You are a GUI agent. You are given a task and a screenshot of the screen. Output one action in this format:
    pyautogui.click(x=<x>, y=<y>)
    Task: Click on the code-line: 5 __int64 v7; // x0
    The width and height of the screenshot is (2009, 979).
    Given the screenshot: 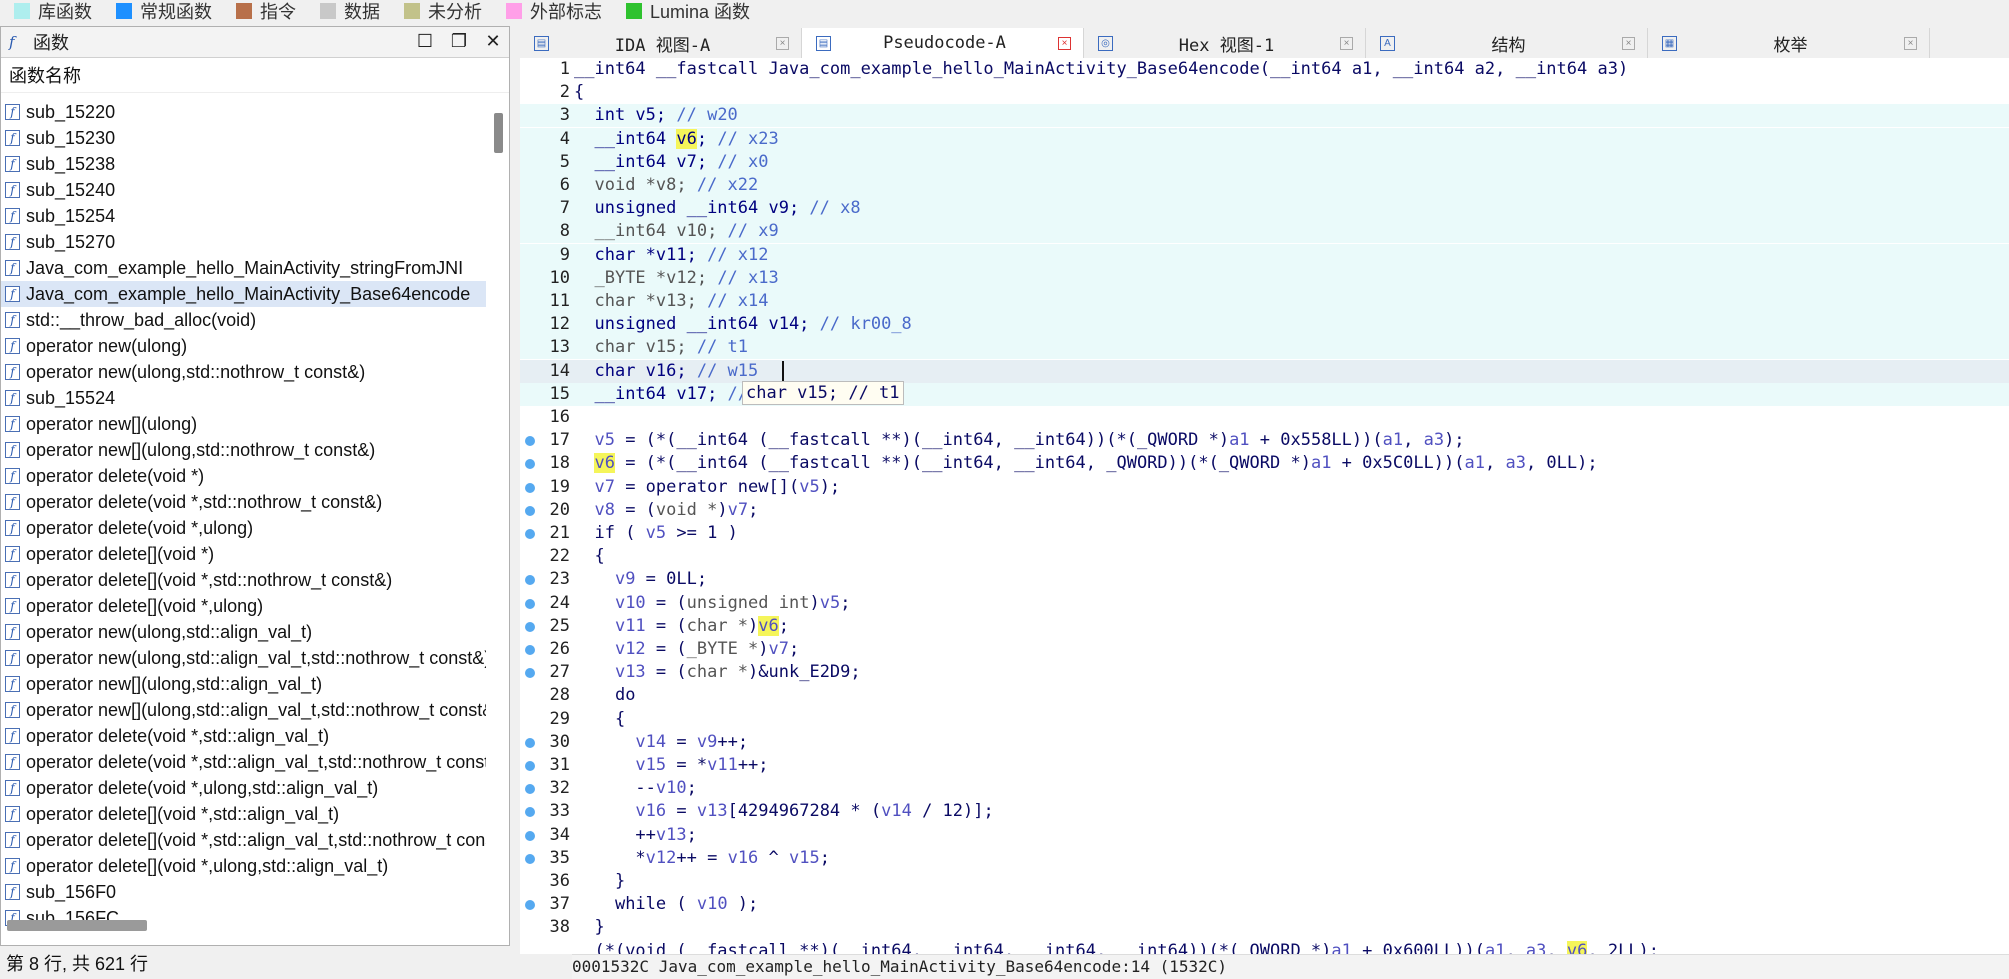 What is the action you would take?
    pyautogui.click(x=1264, y=162)
    